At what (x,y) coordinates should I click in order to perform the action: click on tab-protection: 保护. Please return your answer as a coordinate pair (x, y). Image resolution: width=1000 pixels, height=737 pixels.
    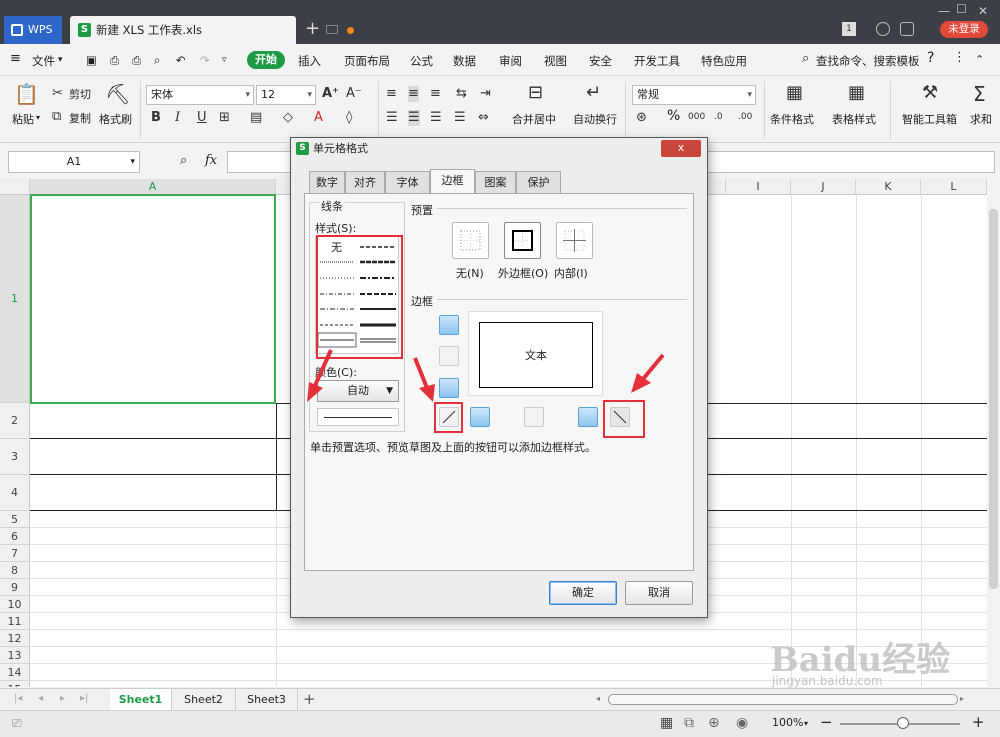
    Looking at the image, I should click on (538, 182).